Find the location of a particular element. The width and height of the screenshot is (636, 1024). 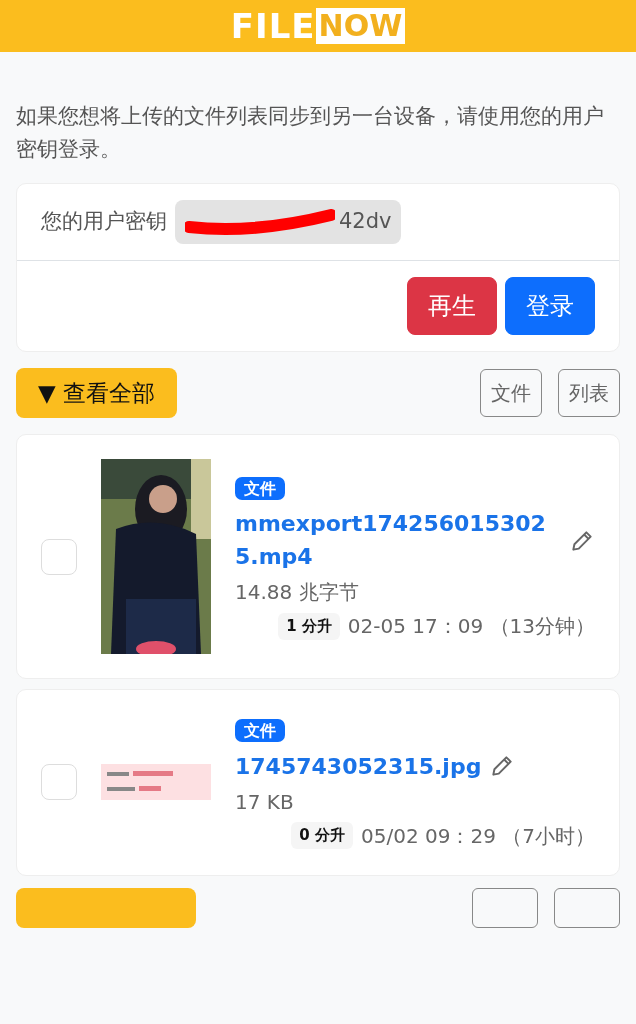

file-link: mmexport1742560153025.mp4 is located at coordinates (398, 540).